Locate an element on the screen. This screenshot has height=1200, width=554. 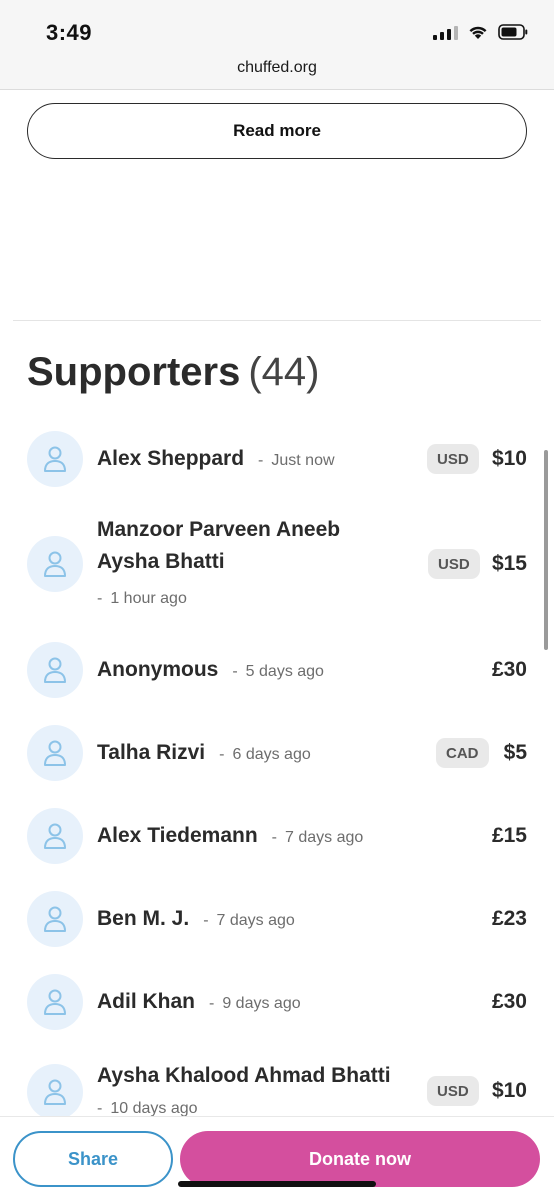
supporter-time: -10 days ago is located at coordinates (147, 1108).